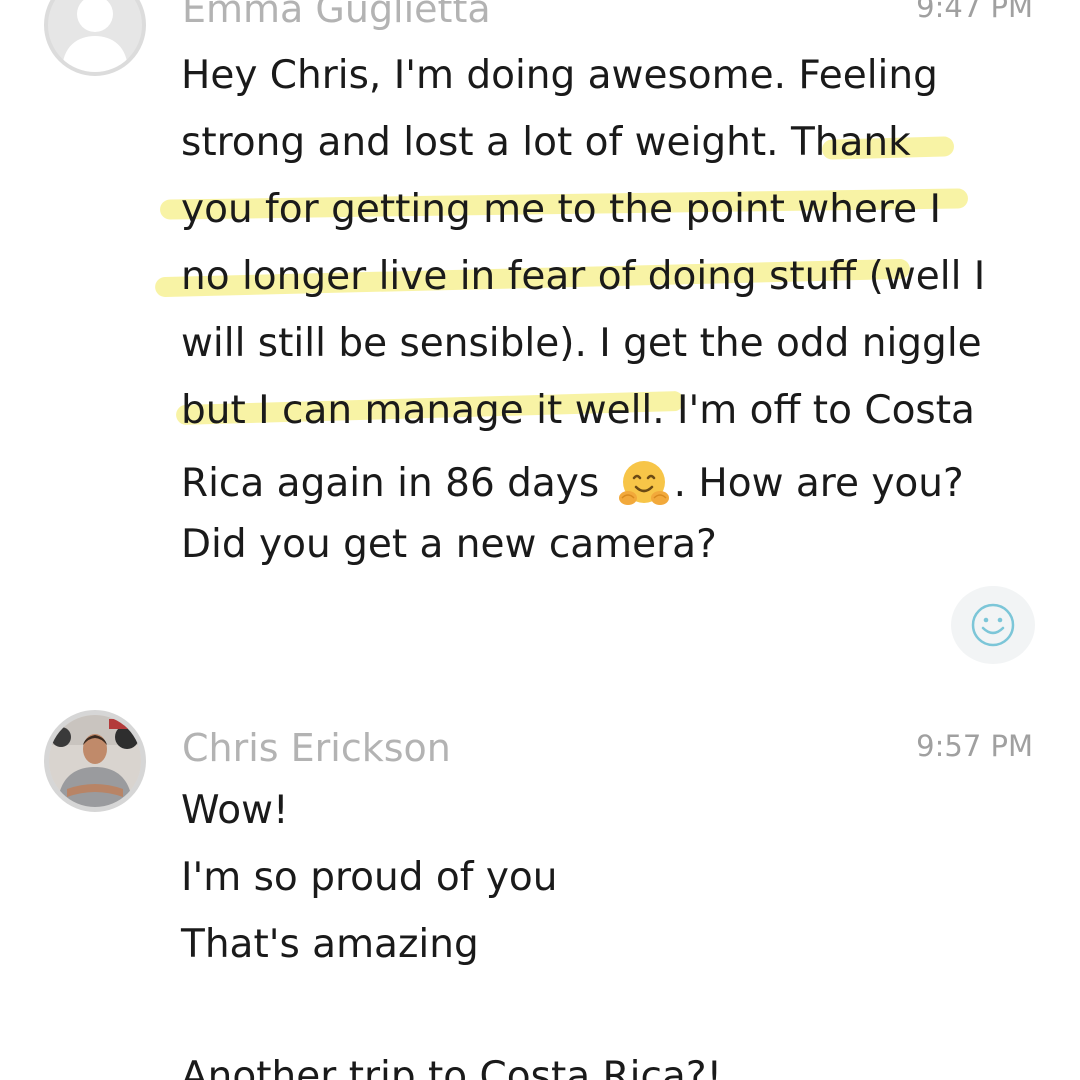 The height and width of the screenshot is (1080, 1080). I want to click on add-reaction-button, so click(993, 625).